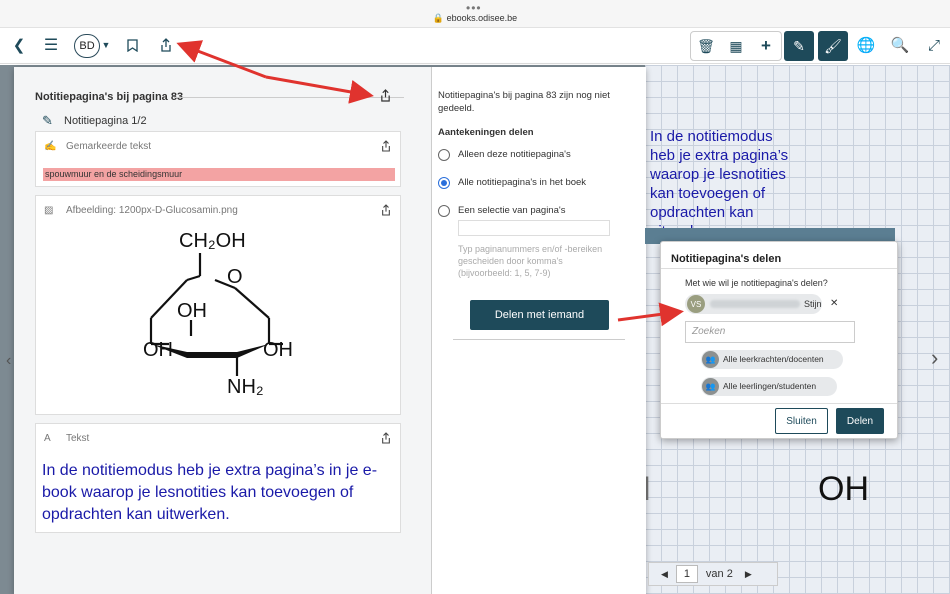 The width and height of the screenshot is (950, 594). What do you see at coordinates (650, 314) in the screenshot?
I see `arrow-to-recipient` at bounding box center [650, 314].